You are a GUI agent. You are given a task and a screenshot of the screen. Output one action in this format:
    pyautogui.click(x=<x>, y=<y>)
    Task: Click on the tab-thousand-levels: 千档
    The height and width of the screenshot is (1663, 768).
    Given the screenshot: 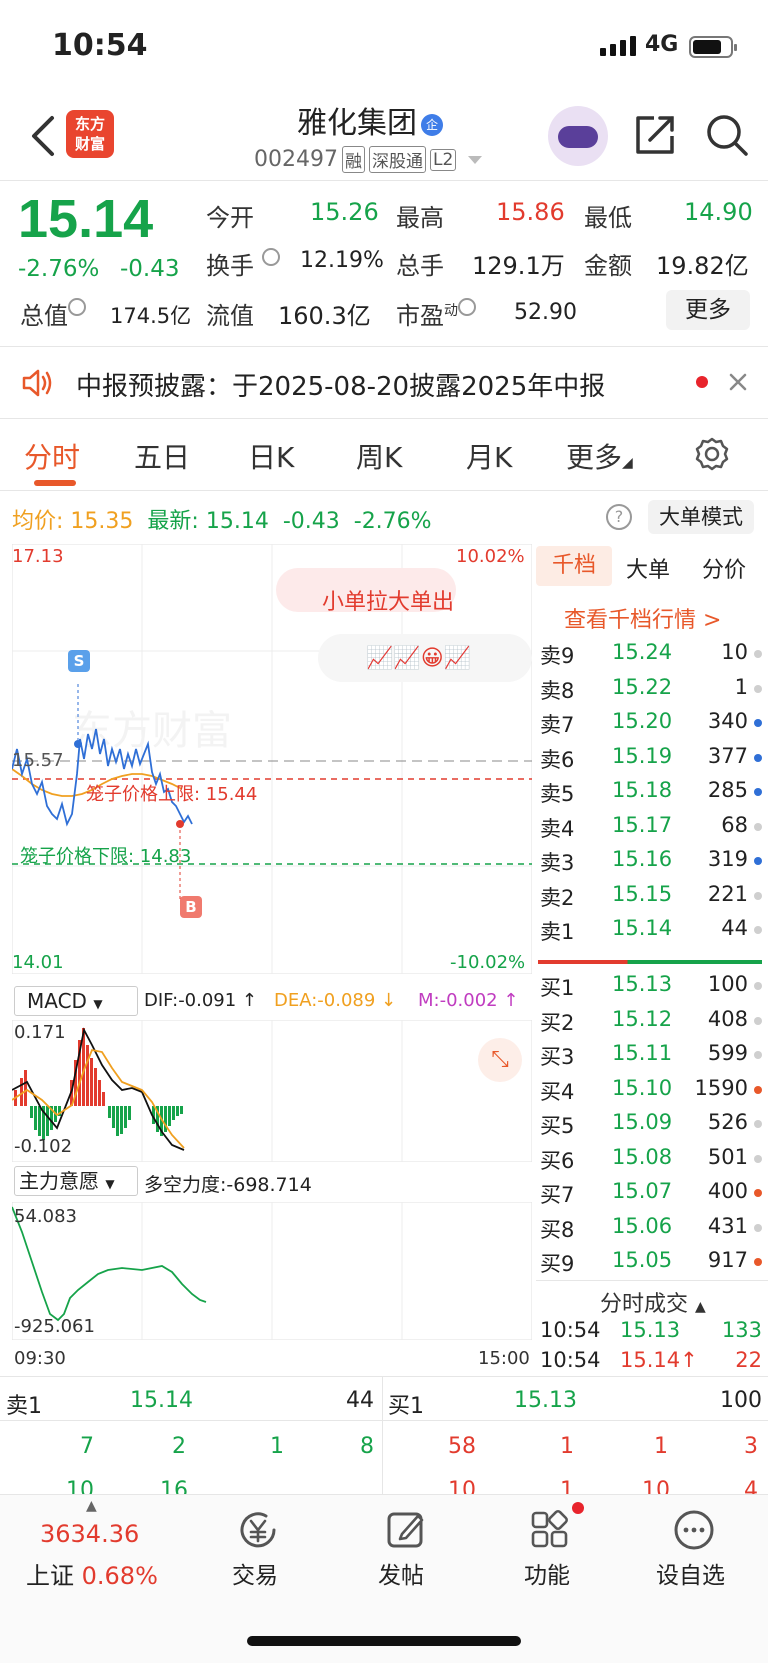 What is the action you would take?
    pyautogui.click(x=574, y=566)
    